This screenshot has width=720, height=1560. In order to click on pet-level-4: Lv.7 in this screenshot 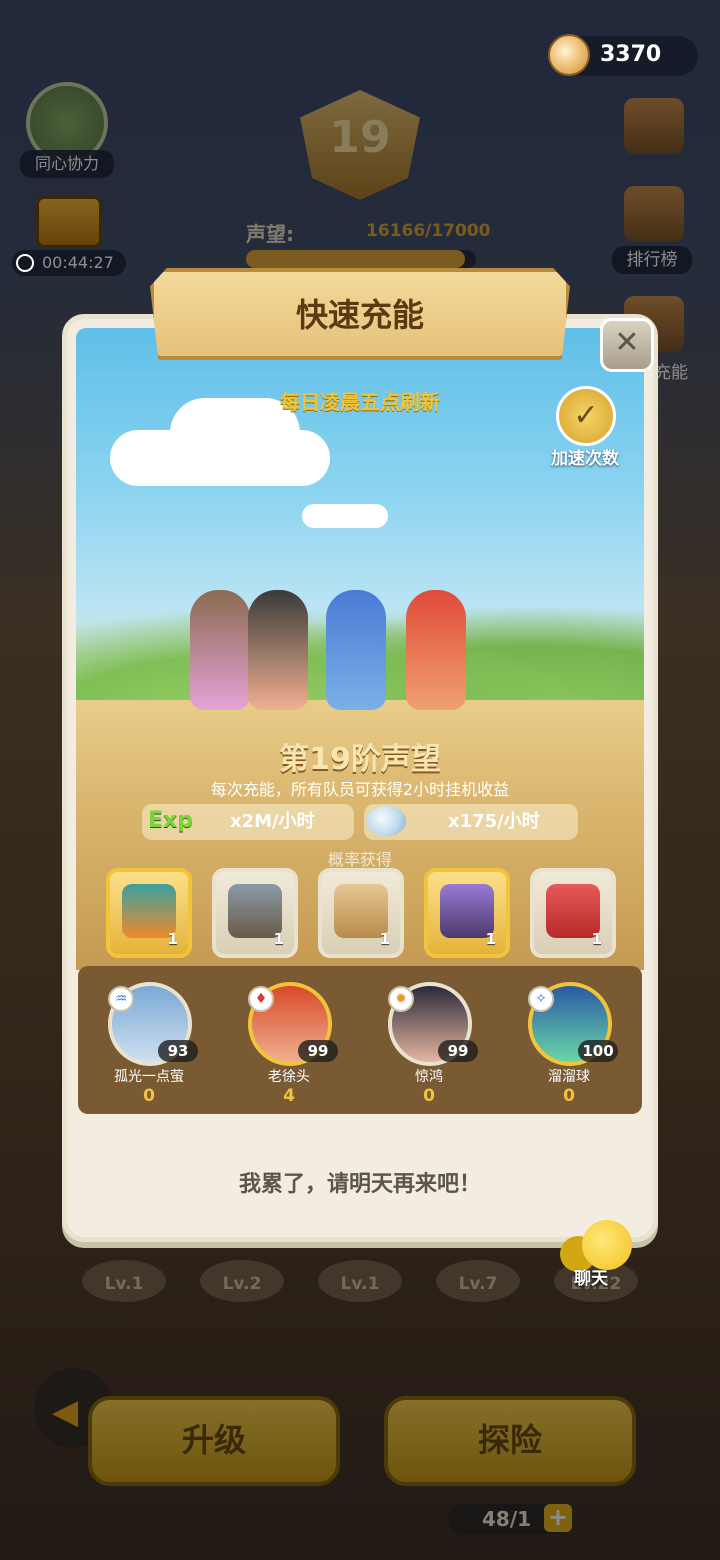, I will do `click(478, 1284)`.